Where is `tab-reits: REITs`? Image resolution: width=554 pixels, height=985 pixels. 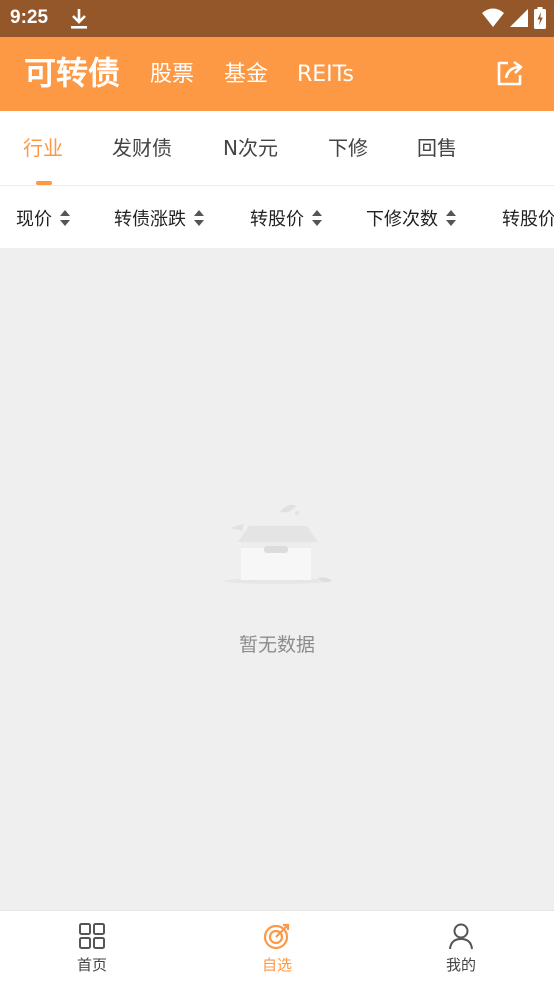
tab-reits: REITs is located at coordinates (325, 75).